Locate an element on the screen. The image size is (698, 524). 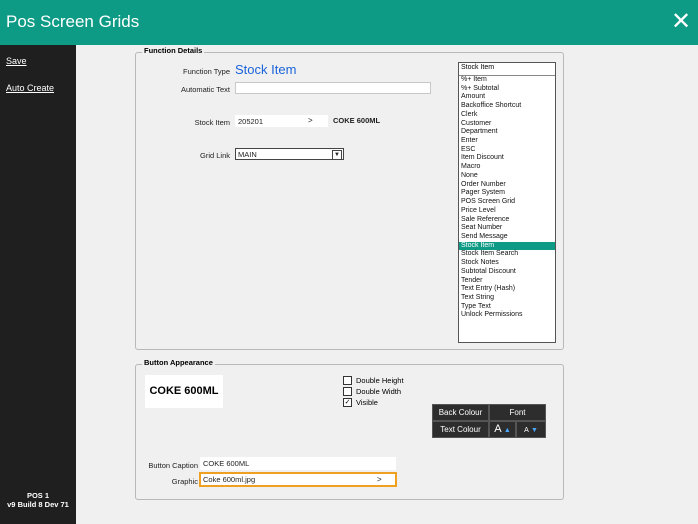
button-caption-label: Button Caption is located at coordinates (173, 465).